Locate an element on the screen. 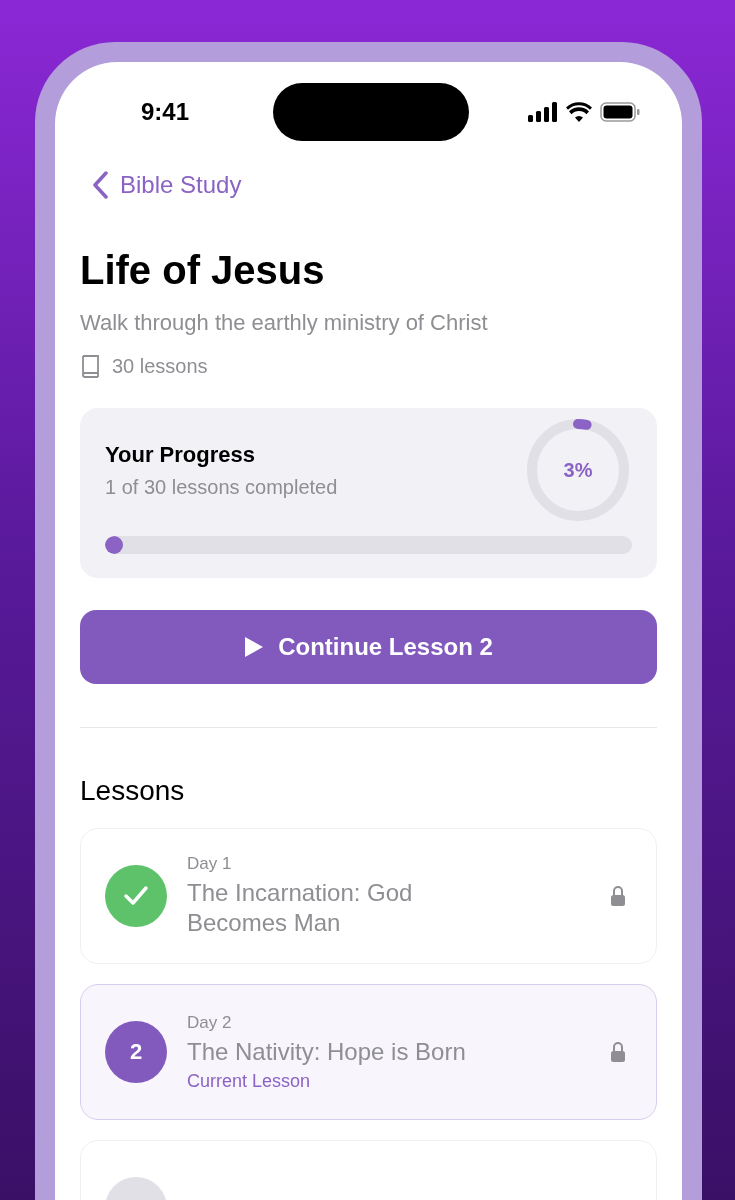 The image size is (735, 1200). progress-title: Your Progress is located at coordinates (180, 454).